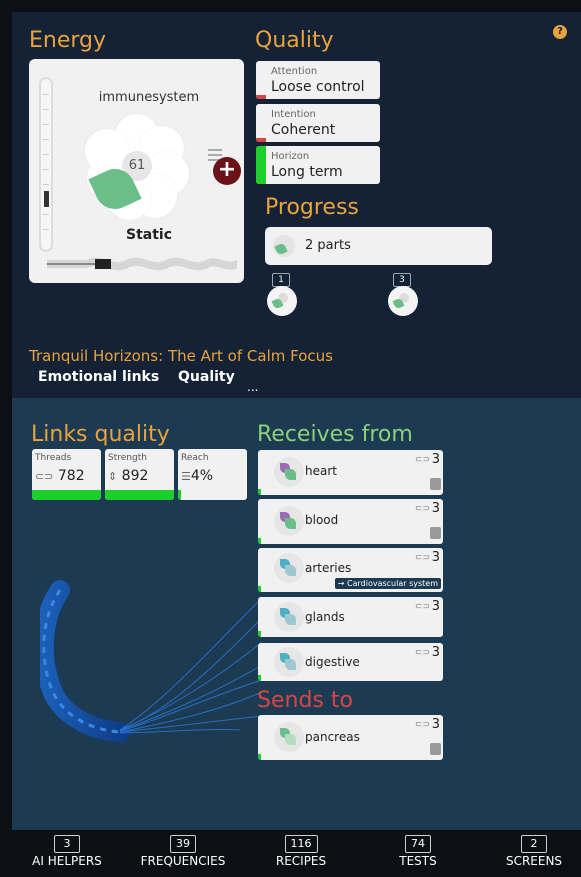  What do you see at coordinates (206, 377) in the screenshot?
I see `tab-quality: Quality` at bounding box center [206, 377].